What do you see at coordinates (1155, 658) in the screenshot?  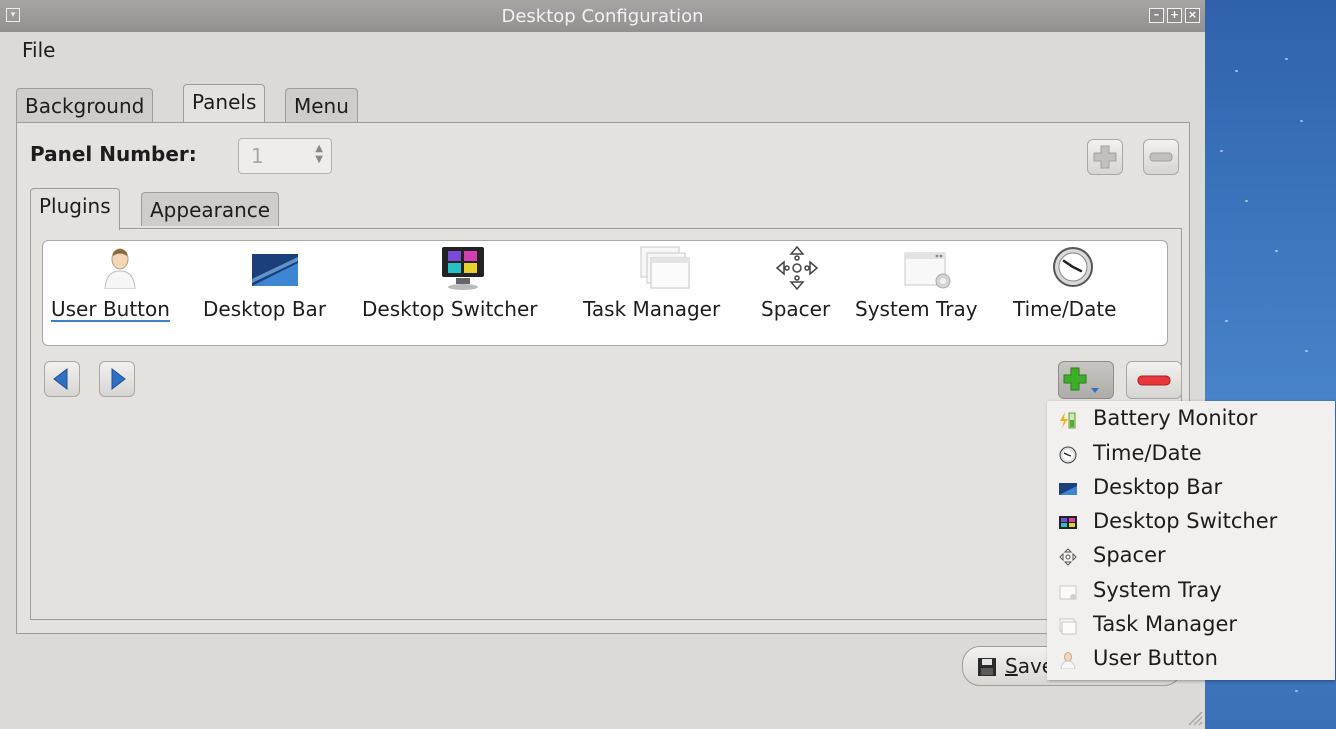 I see `menu-item-label: User Button` at bounding box center [1155, 658].